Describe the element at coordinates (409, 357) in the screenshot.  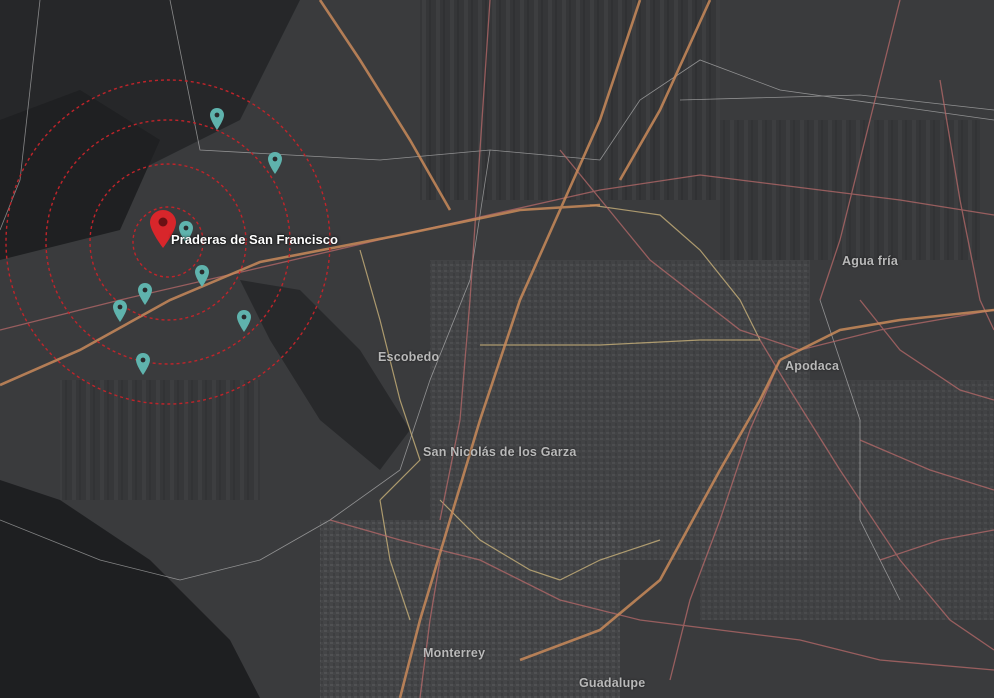
I see `place-label-escobedo: Escobedo` at that location.